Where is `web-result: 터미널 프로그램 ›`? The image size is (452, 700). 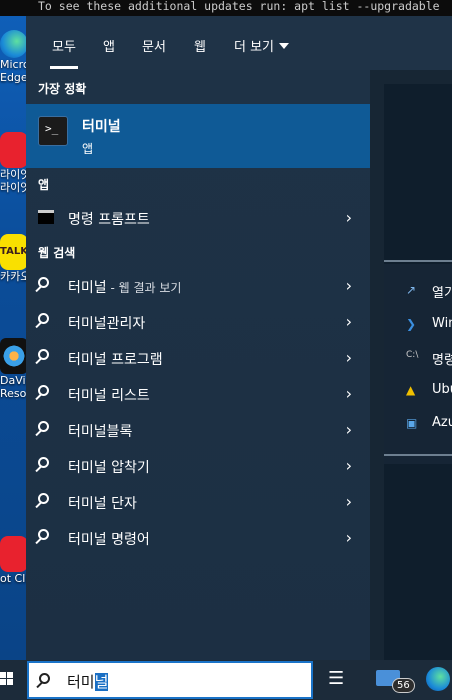 web-result: 터미널 프로그램 › is located at coordinates (198, 357).